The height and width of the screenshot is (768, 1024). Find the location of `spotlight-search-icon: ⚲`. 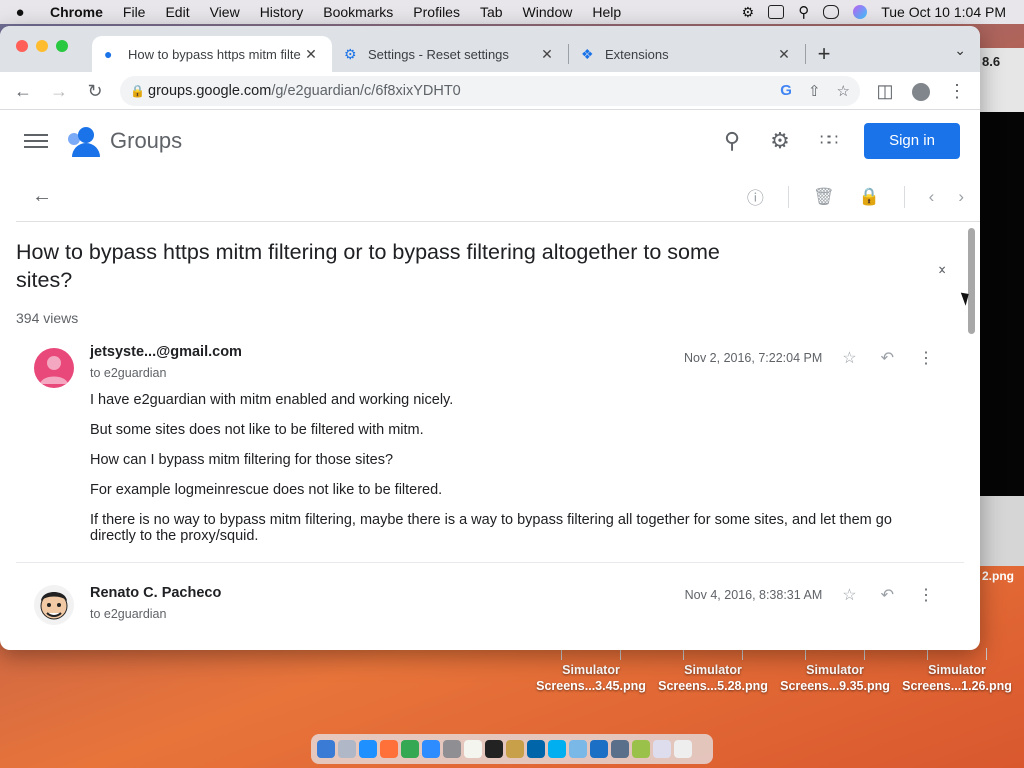

spotlight-search-icon: ⚲ is located at coordinates (803, 12).